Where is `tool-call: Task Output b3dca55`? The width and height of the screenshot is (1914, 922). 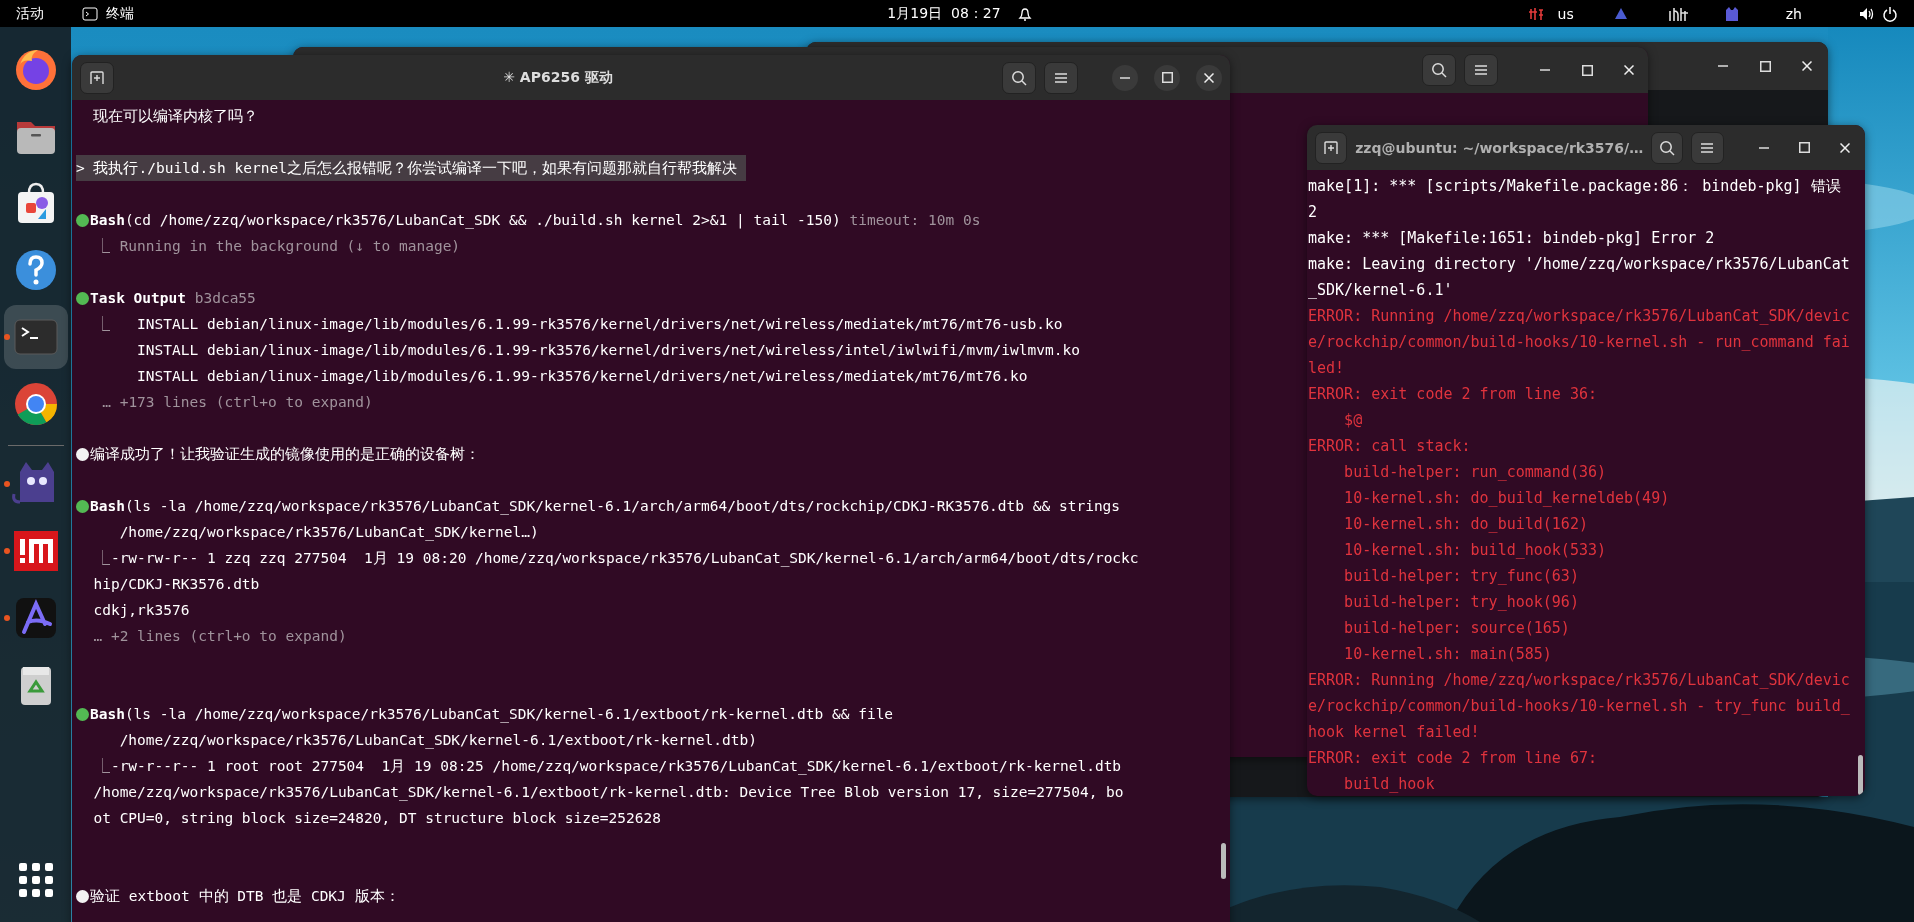 tool-call: Task Output b3dca55 is located at coordinates (172, 298).